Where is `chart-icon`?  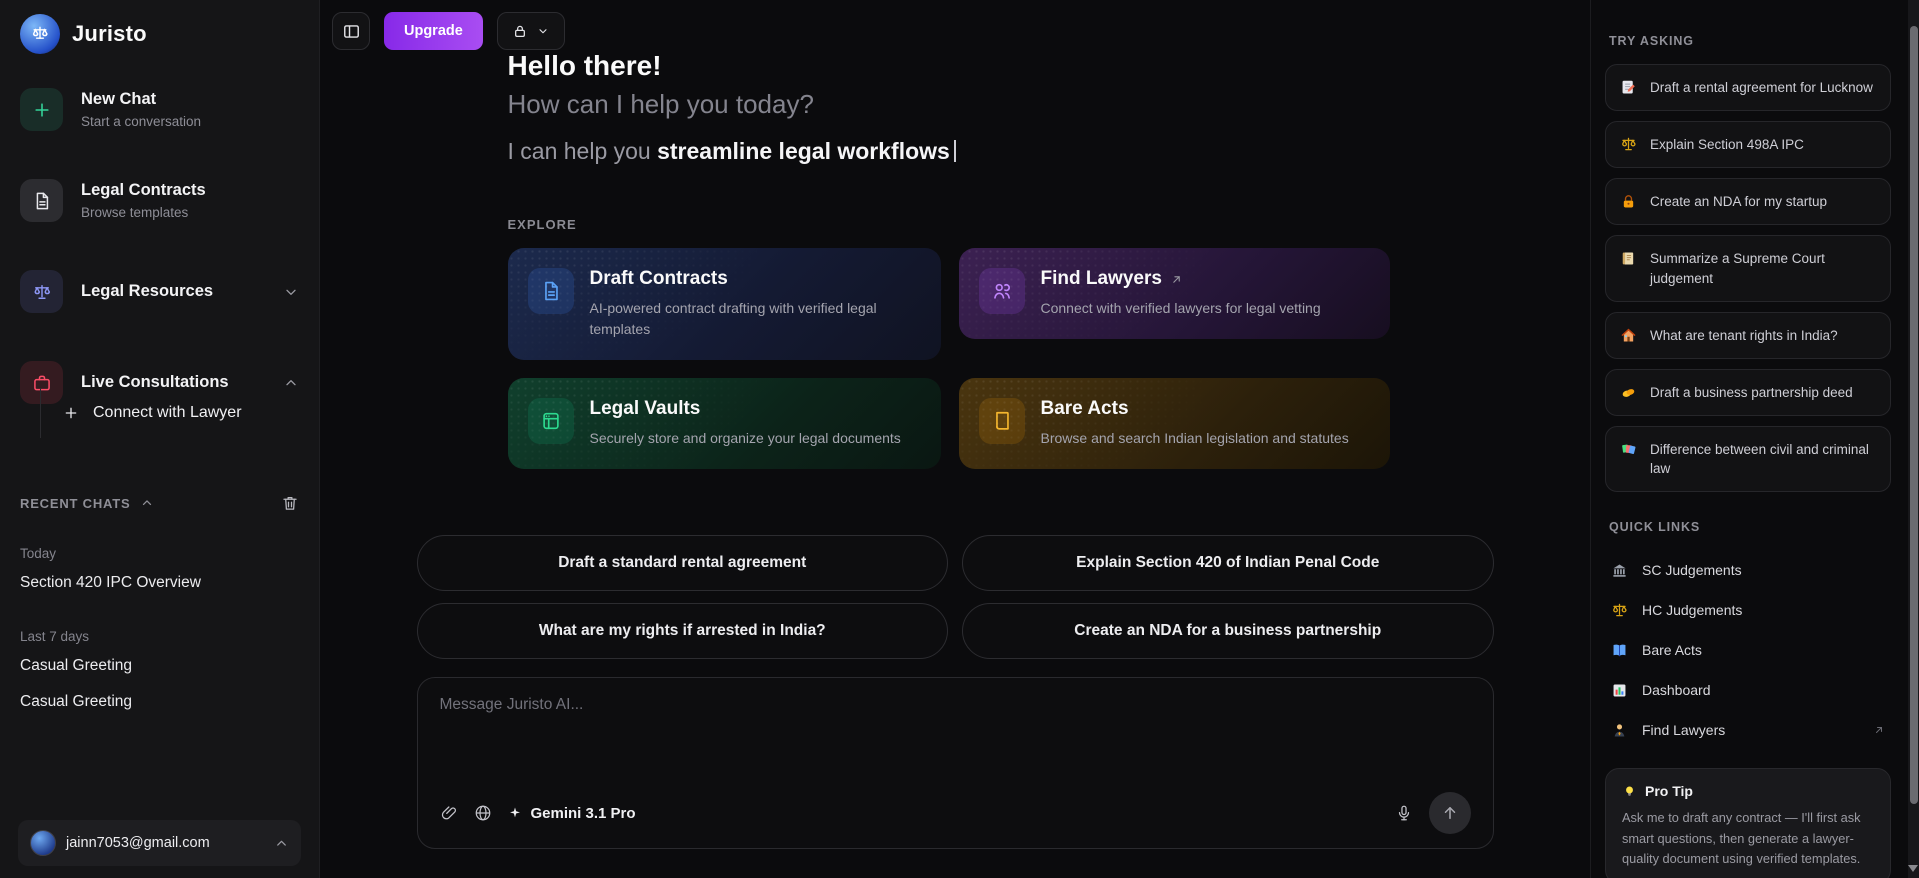 chart-icon is located at coordinates (1619, 690).